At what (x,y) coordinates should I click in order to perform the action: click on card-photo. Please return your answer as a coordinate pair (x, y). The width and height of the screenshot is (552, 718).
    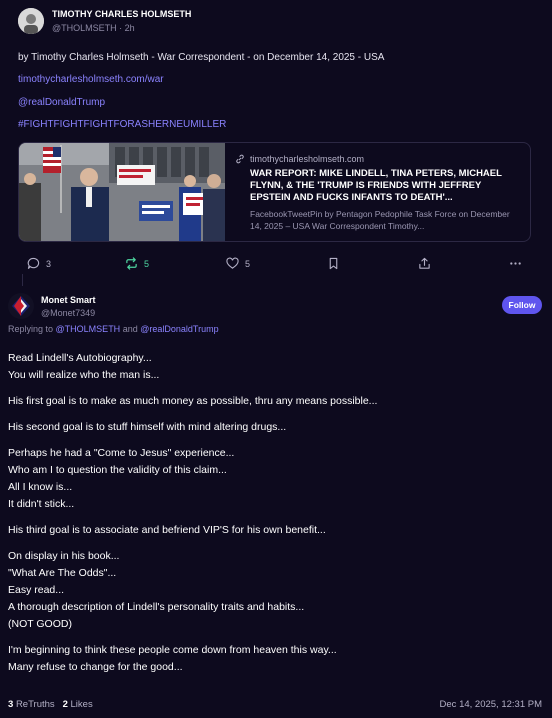
    Looking at the image, I should click on (122, 192).